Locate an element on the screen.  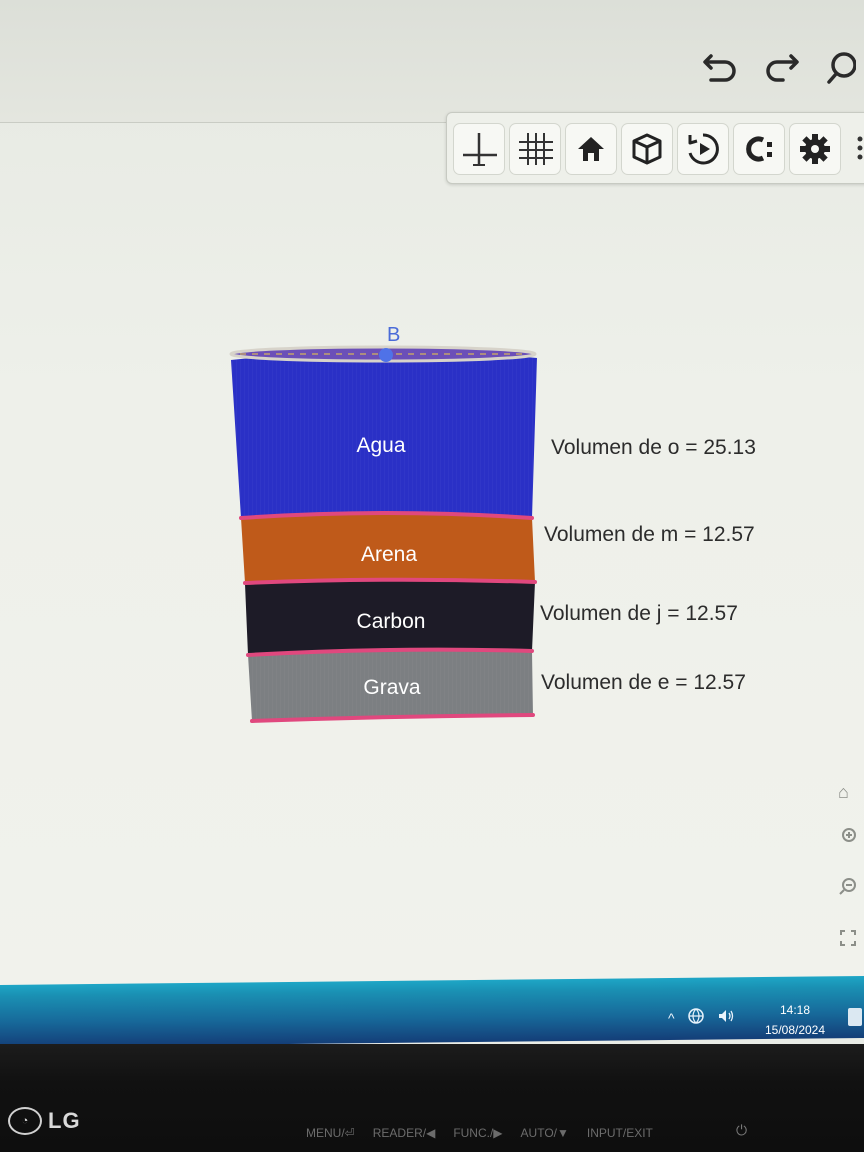
clock-time: 14:18 is located at coordinates (795, 1010).